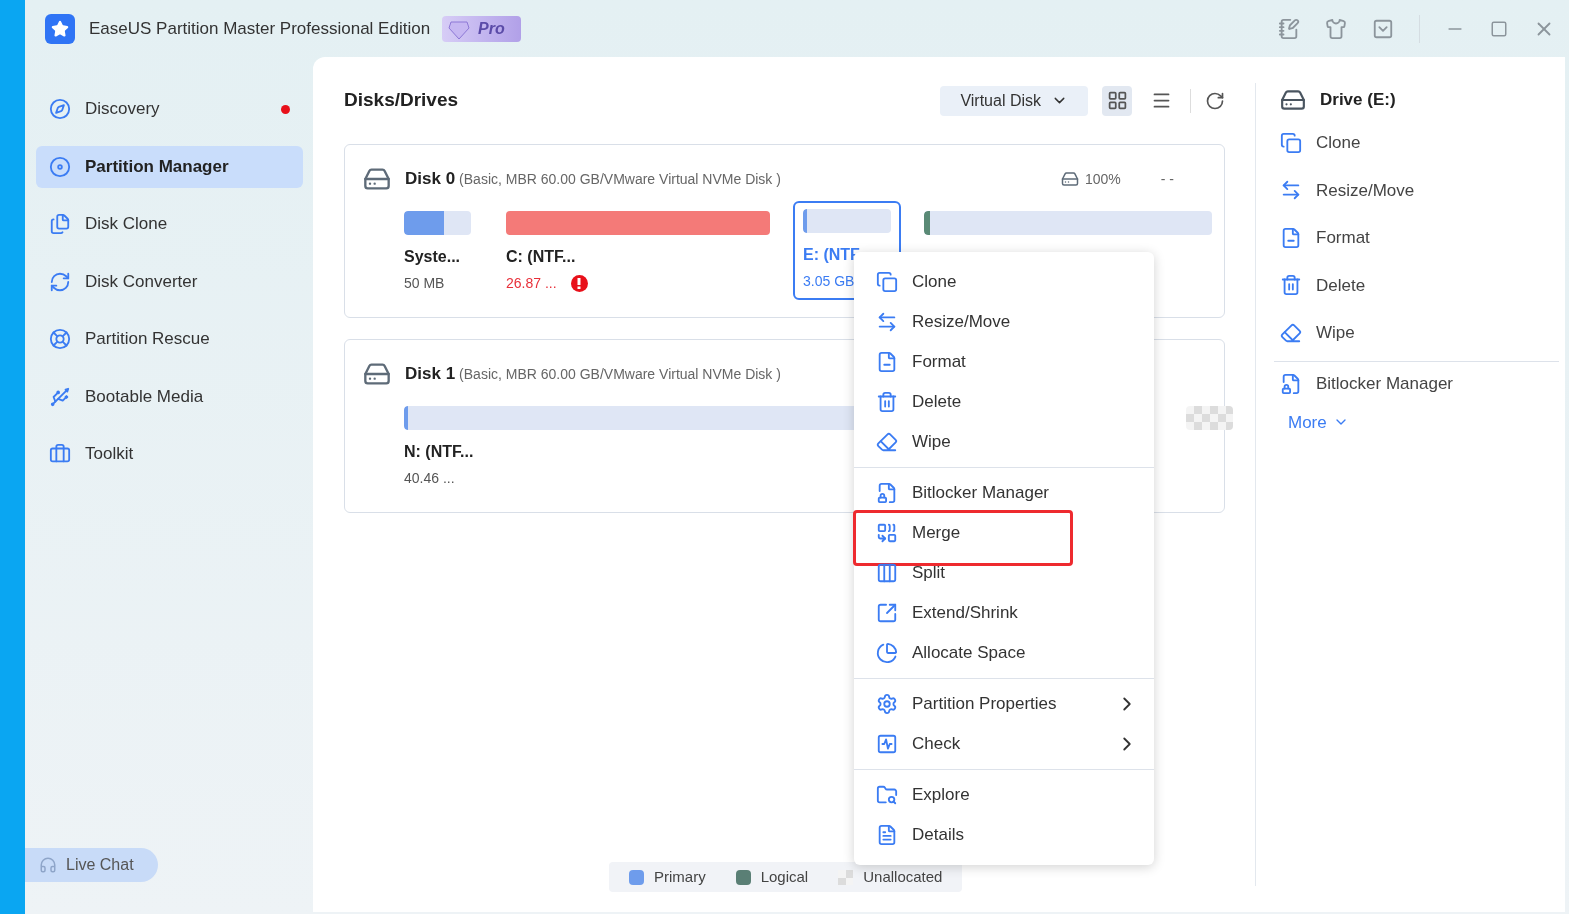 This screenshot has height=914, width=1569. What do you see at coordinates (887, 795) in the screenshot?
I see `folder-search-icon` at bounding box center [887, 795].